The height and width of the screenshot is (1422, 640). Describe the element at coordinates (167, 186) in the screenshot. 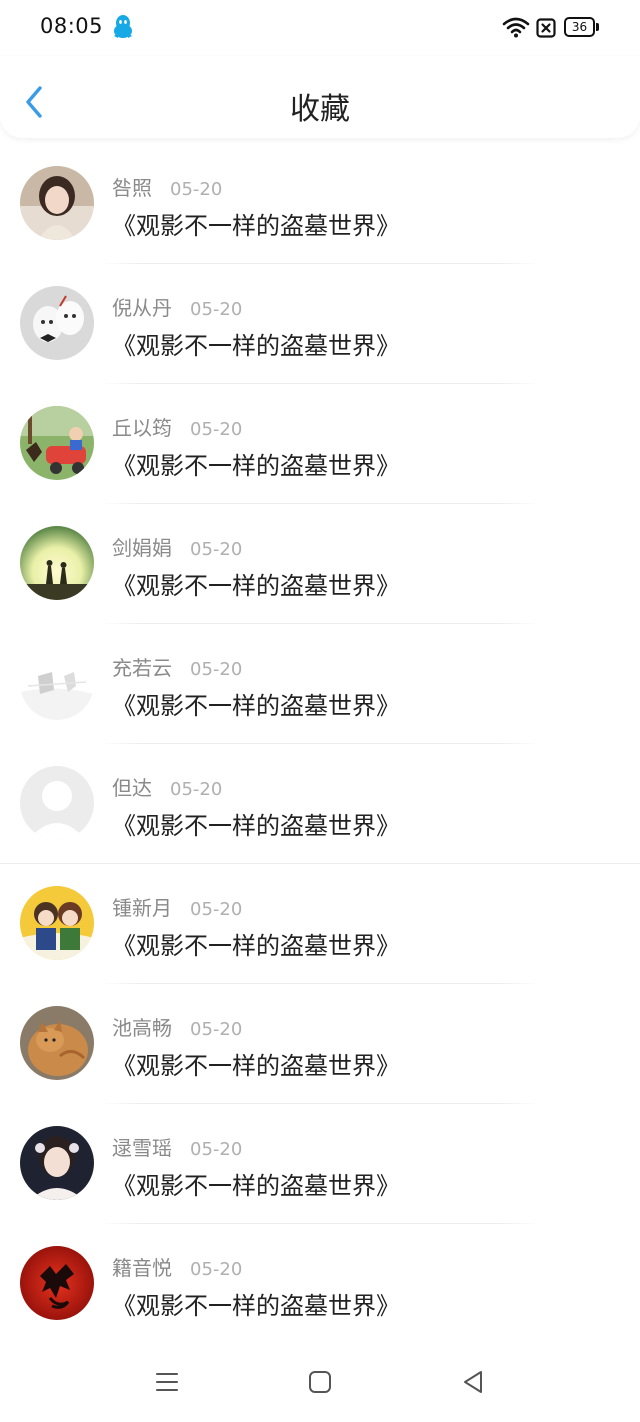

I see `item-meta: 咎照 05-20` at that location.